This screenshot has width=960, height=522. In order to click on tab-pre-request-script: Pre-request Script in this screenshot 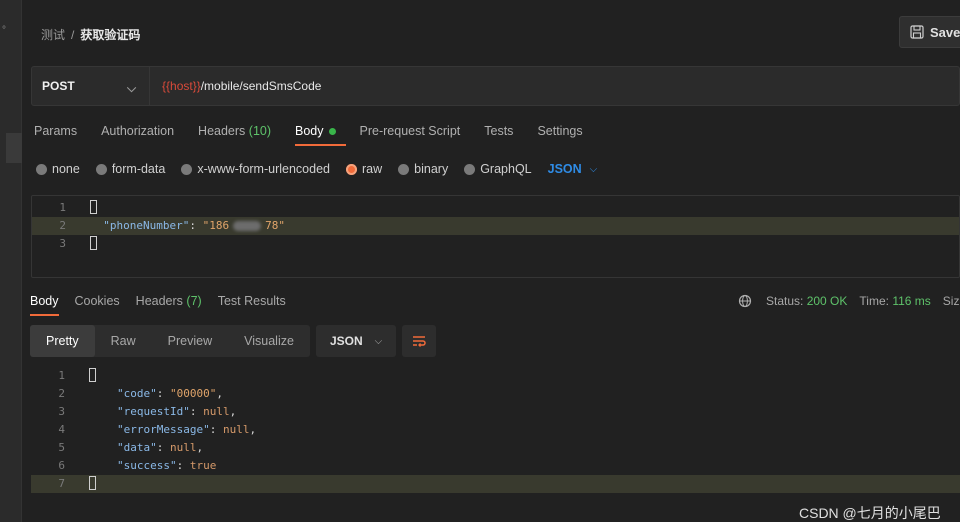, I will do `click(410, 135)`.